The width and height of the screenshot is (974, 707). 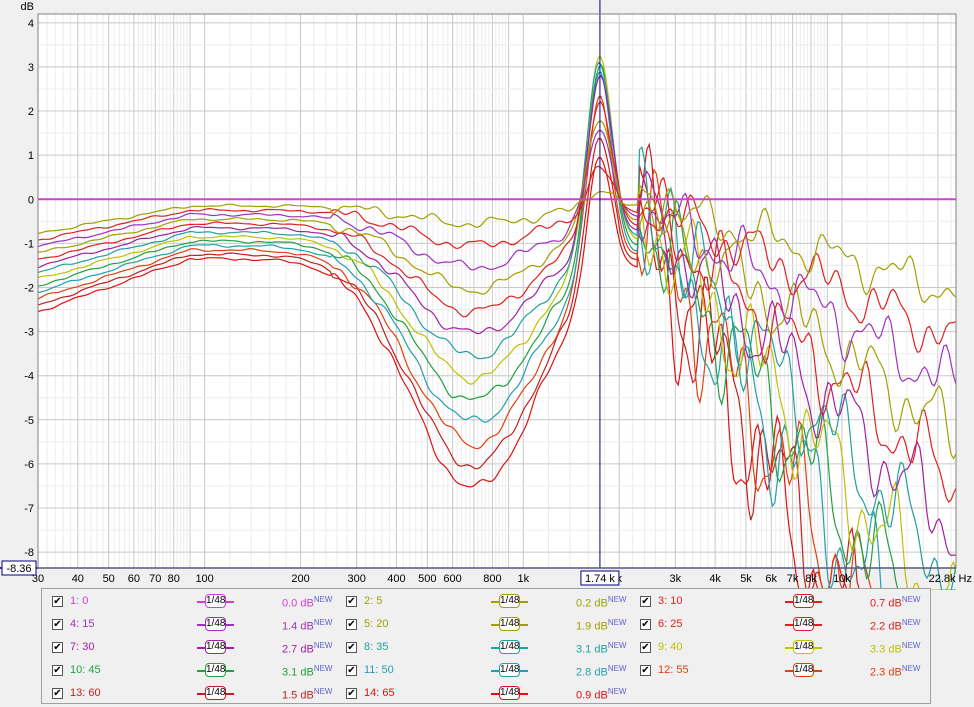 I want to click on series-offset-label: 0.0 dBNEW, so click(x=307, y=602).